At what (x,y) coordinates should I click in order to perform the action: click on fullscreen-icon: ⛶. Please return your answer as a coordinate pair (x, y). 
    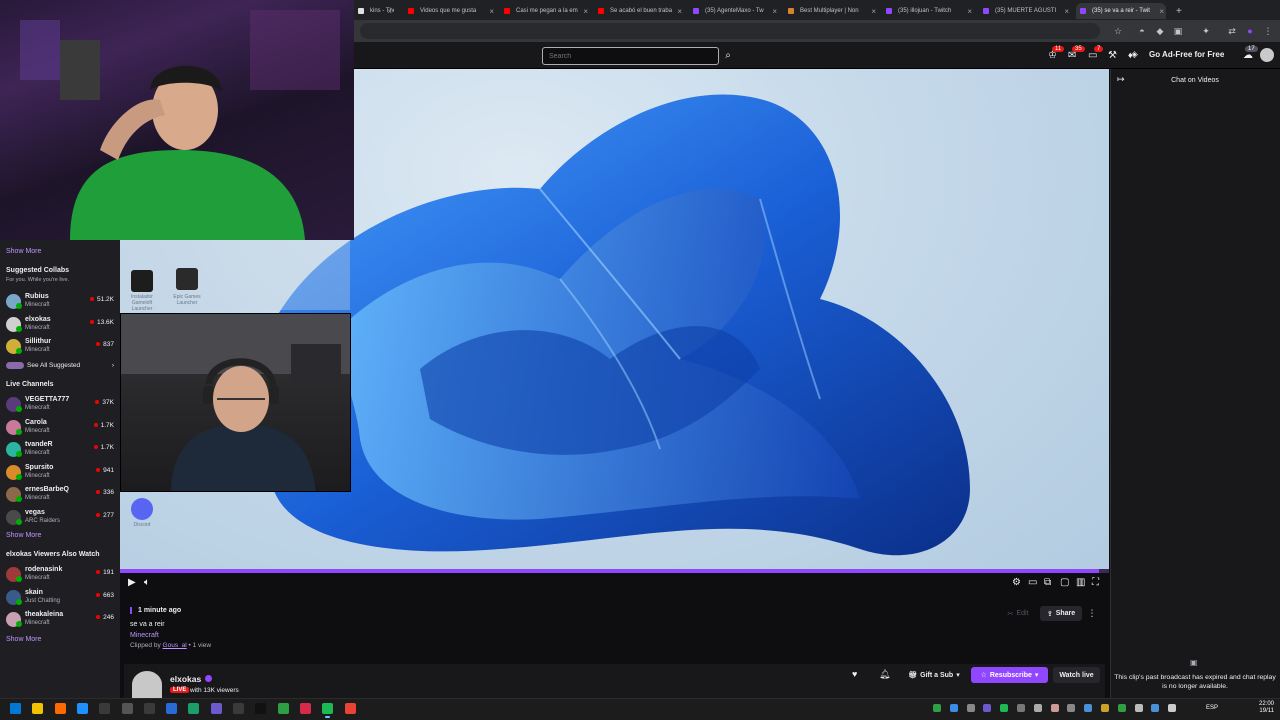
    Looking at the image, I should click on (1095, 582).